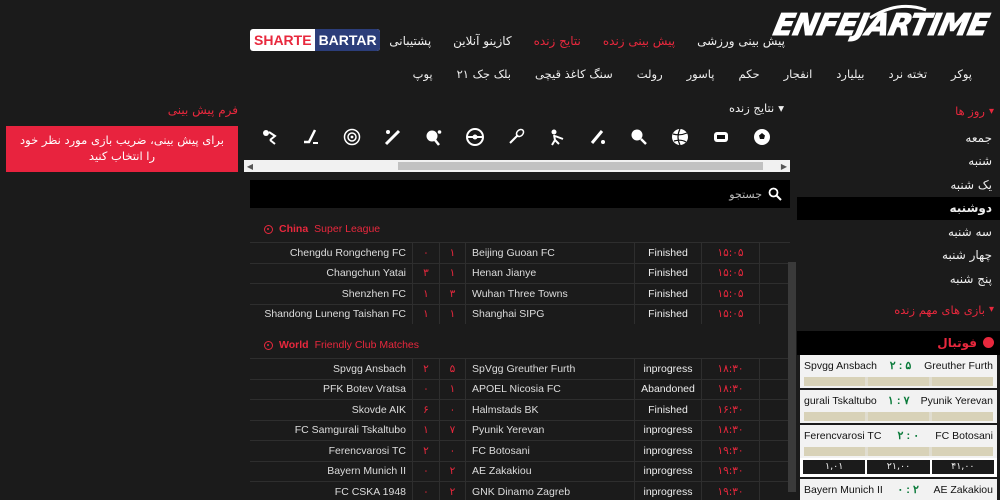 The width and height of the screenshot is (1000, 500). What do you see at coordinates (898, 466) in the screenshot?
I see `odds-button: ۲۱,۰۰` at bounding box center [898, 466].